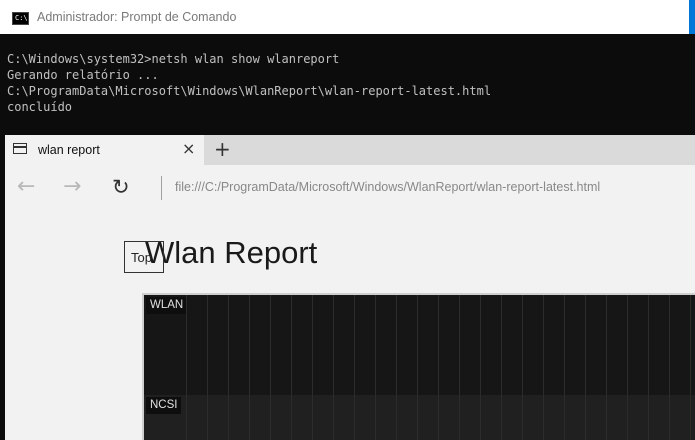 Image resolution: width=695 pixels, height=440 pixels. Describe the element at coordinates (419, 417) in the screenshot. I see `ncsi-lane: NCSI` at that location.